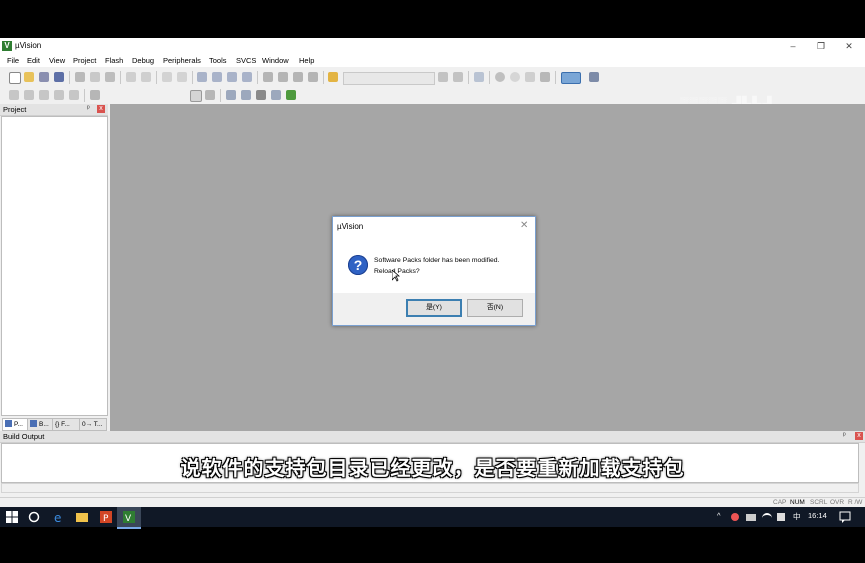  Describe the element at coordinates (146, 77) in the screenshot. I see `redo-icon` at that location.